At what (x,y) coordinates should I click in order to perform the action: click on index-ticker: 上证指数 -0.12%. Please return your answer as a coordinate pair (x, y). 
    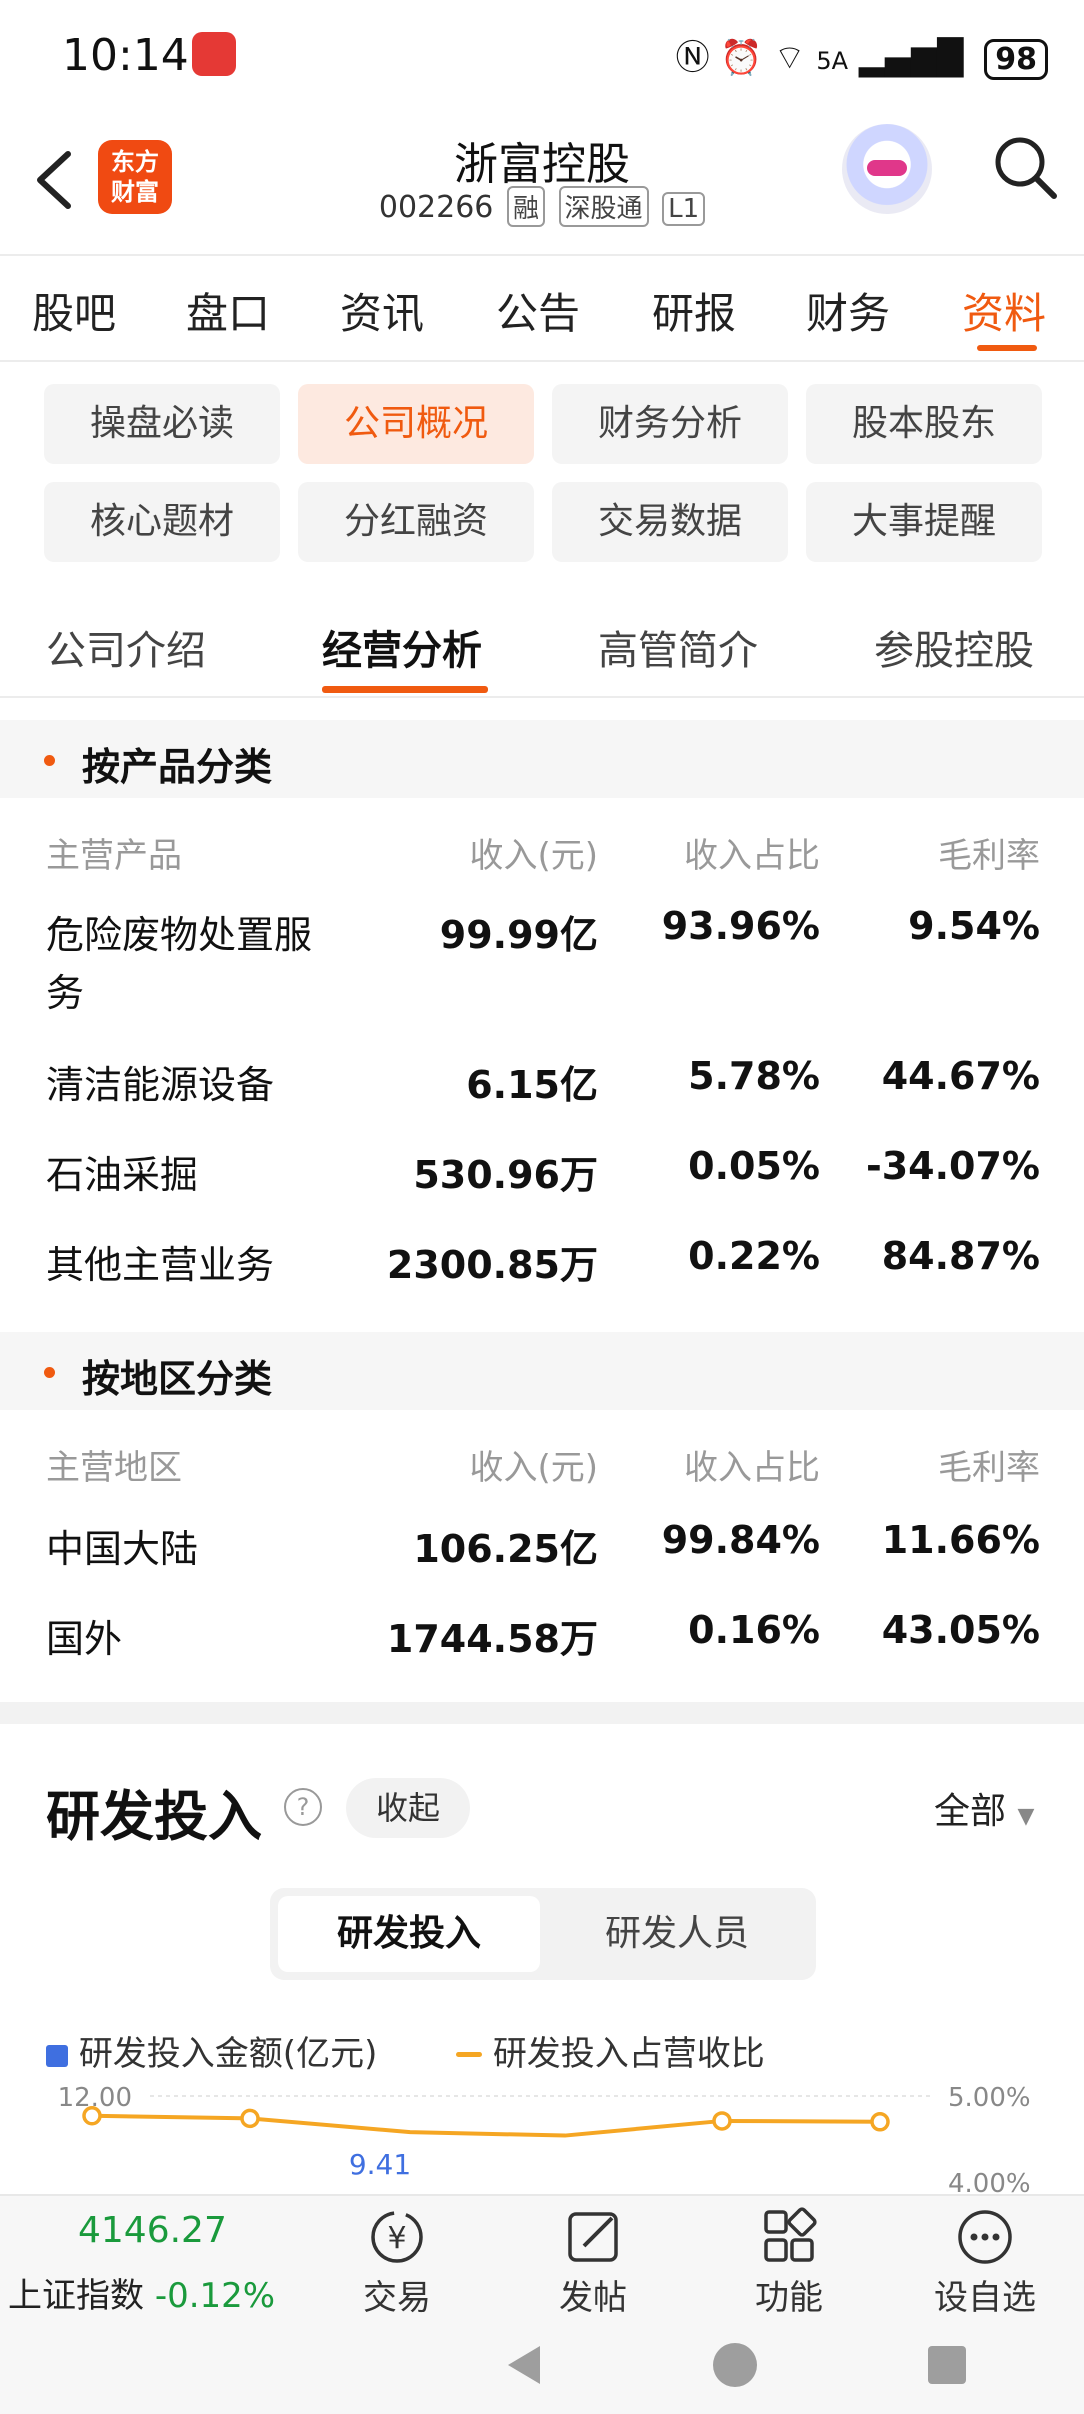
    Looking at the image, I should click on (141, 2292).